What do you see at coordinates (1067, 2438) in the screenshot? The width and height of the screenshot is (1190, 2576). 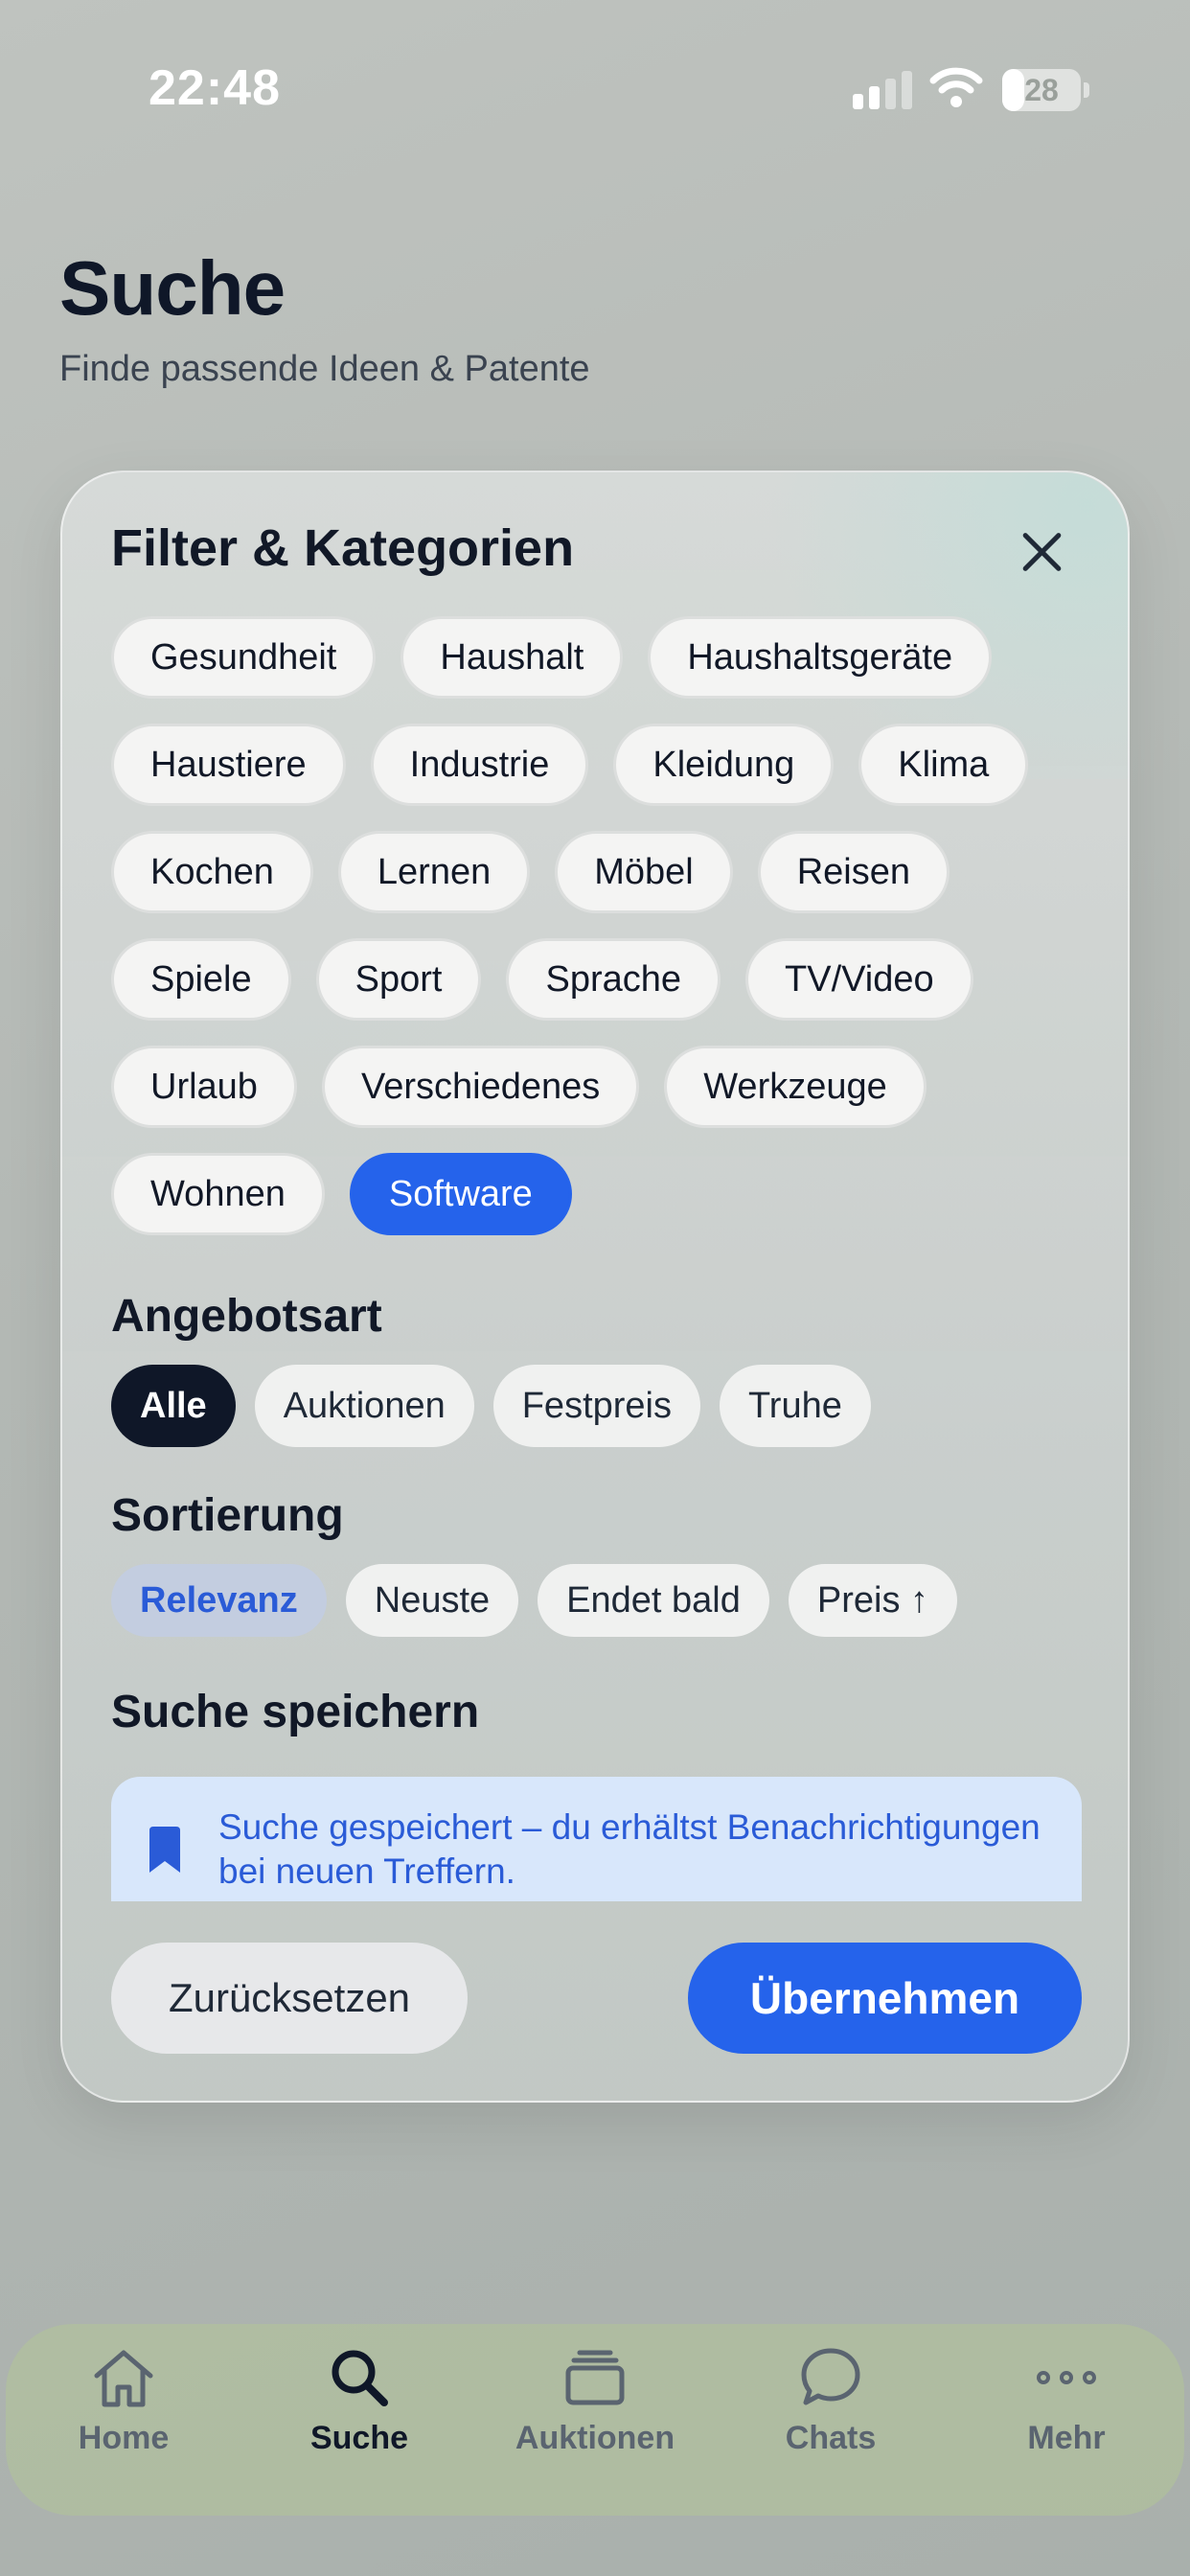 I see `tab-label: Mehr` at bounding box center [1067, 2438].